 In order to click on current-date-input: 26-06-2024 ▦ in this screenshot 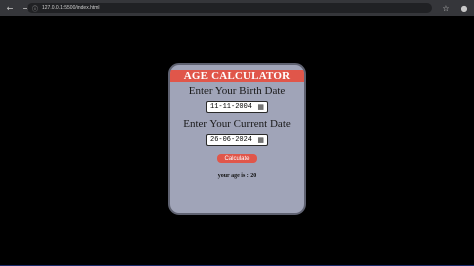, I will do `click(237, 140)`.